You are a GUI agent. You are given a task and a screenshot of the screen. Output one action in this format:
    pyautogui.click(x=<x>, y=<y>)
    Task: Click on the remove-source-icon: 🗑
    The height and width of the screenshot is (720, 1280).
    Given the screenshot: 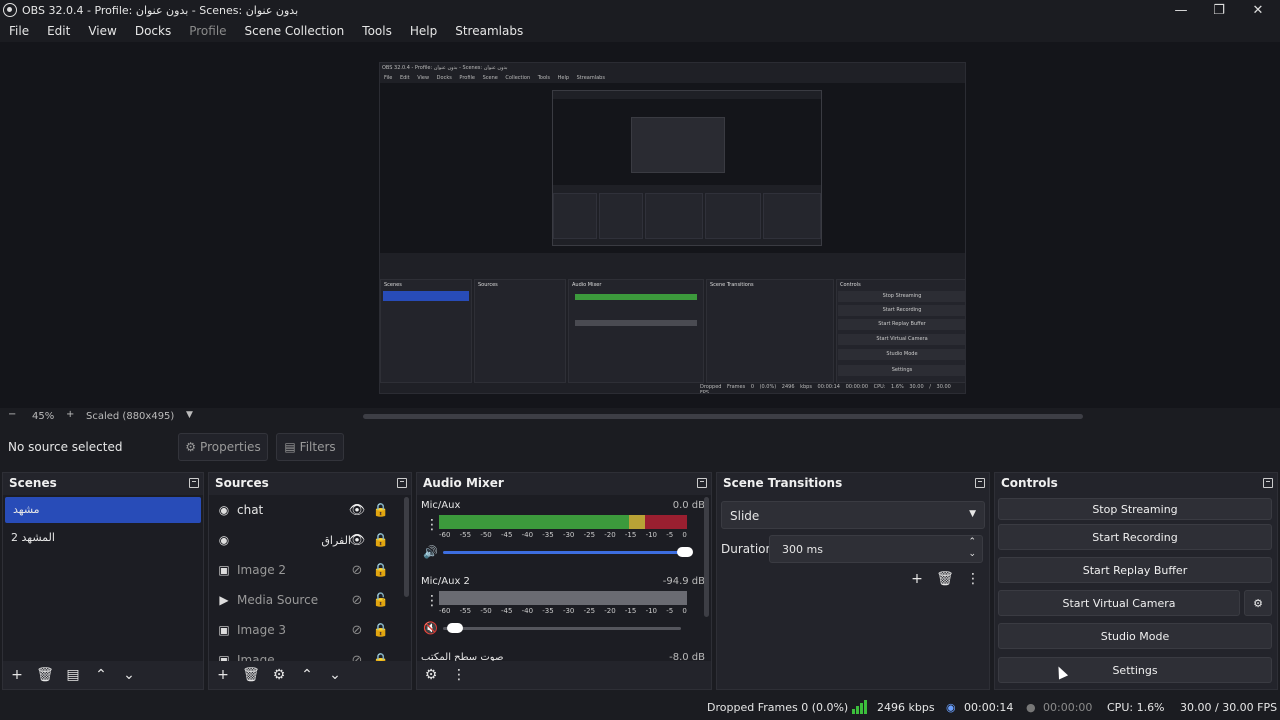 What is the action you would take?
    pyautogui.click(x=251, y=675)
    